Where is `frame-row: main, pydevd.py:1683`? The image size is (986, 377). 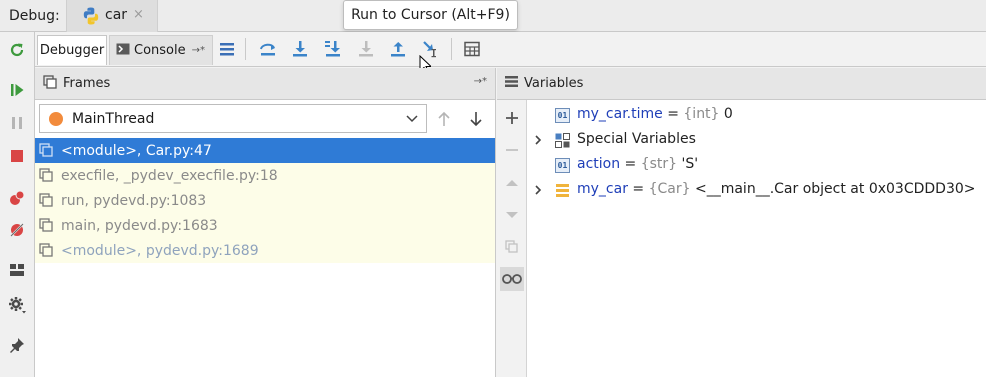 frame-row: main, pydevd.py:1683 is located at coordinates (265, 225).